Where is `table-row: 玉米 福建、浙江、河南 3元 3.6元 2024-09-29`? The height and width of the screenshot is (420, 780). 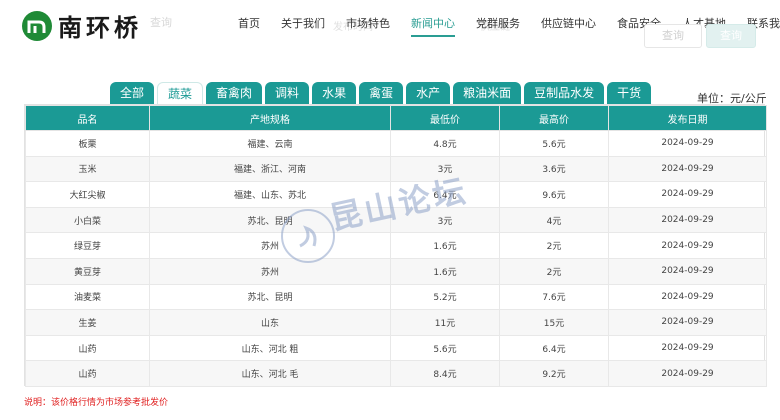 table-row: 玉米 福建、浙江、河南 3元 3.6元 2024-09-29 is located at coordinates (396, 169).